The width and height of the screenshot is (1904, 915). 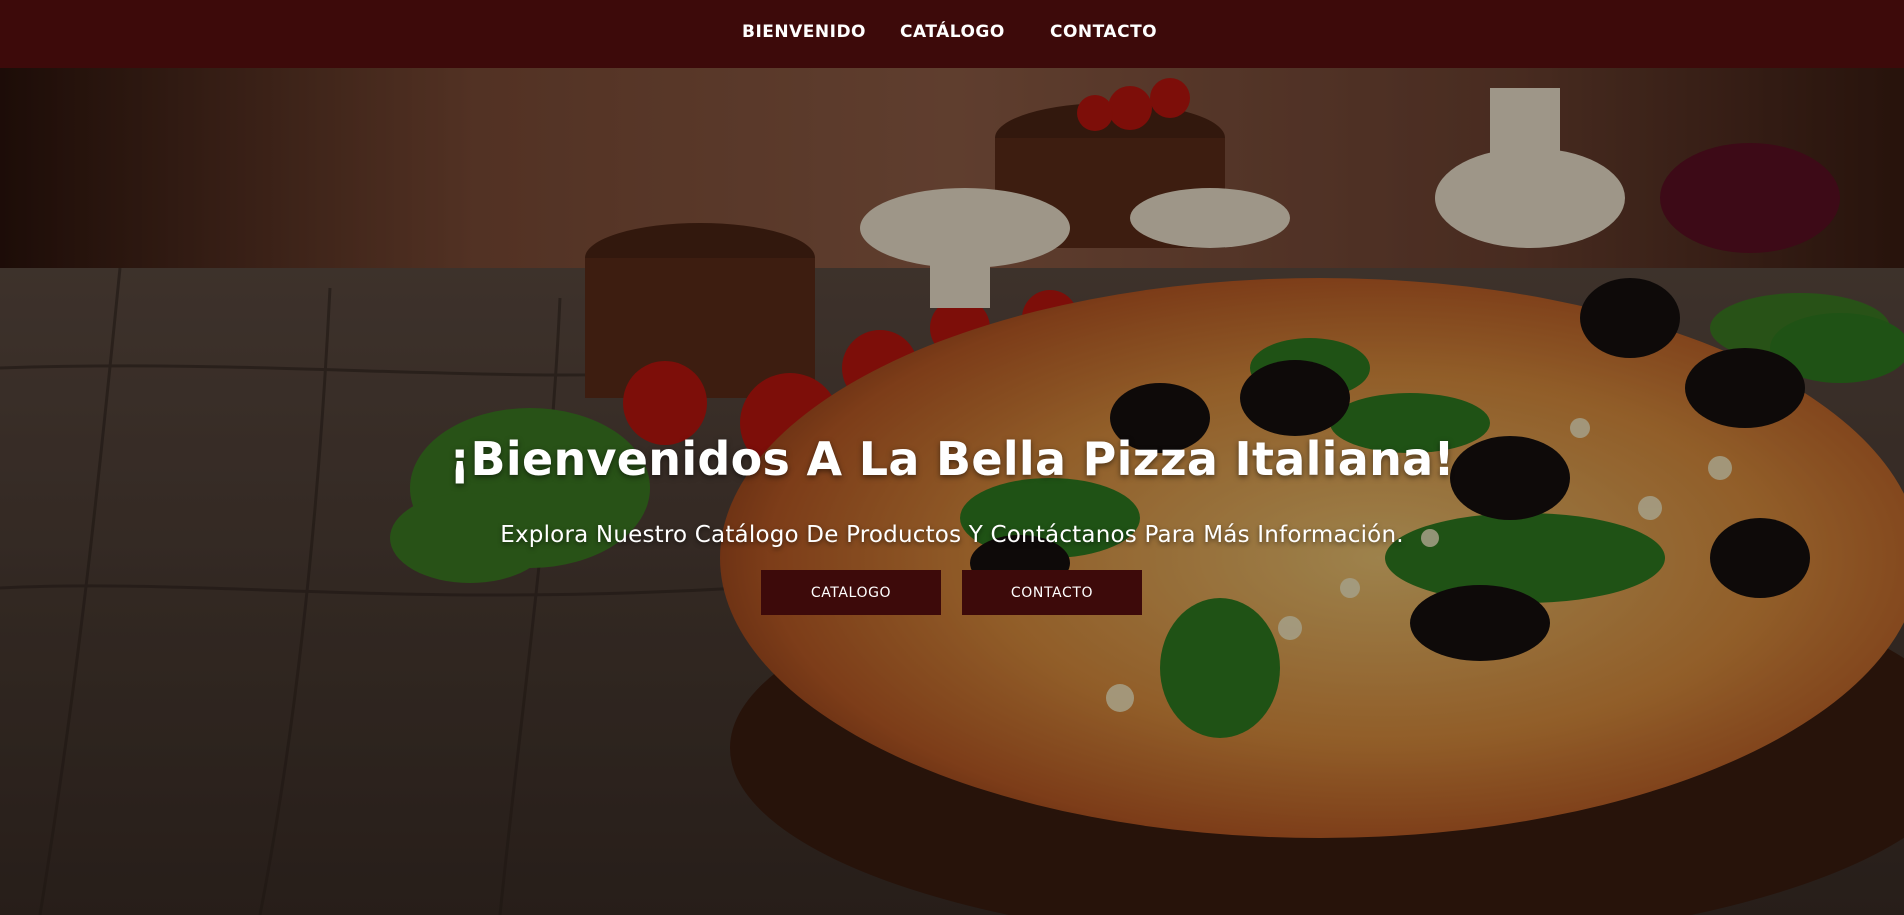 I want to click on hero-title: ¡Bienvenidos A La Bella Pizza Italiana!, so click(x=952, y=459).